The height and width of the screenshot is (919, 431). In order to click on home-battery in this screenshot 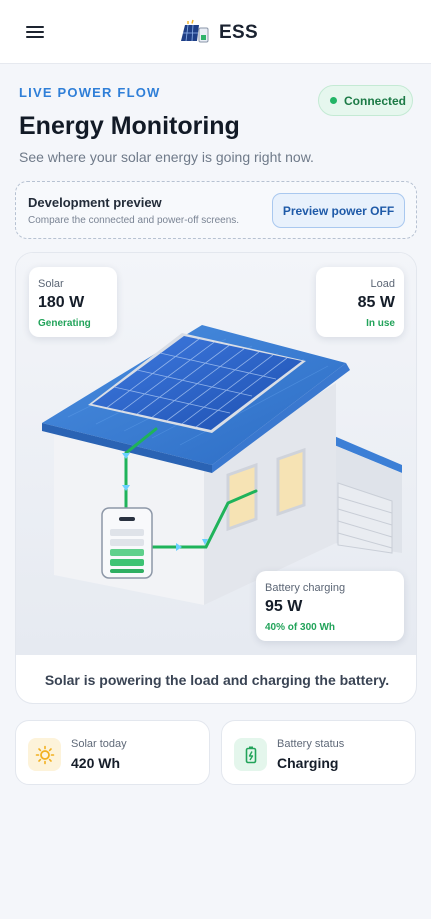, I will do `click(127, 543)`.